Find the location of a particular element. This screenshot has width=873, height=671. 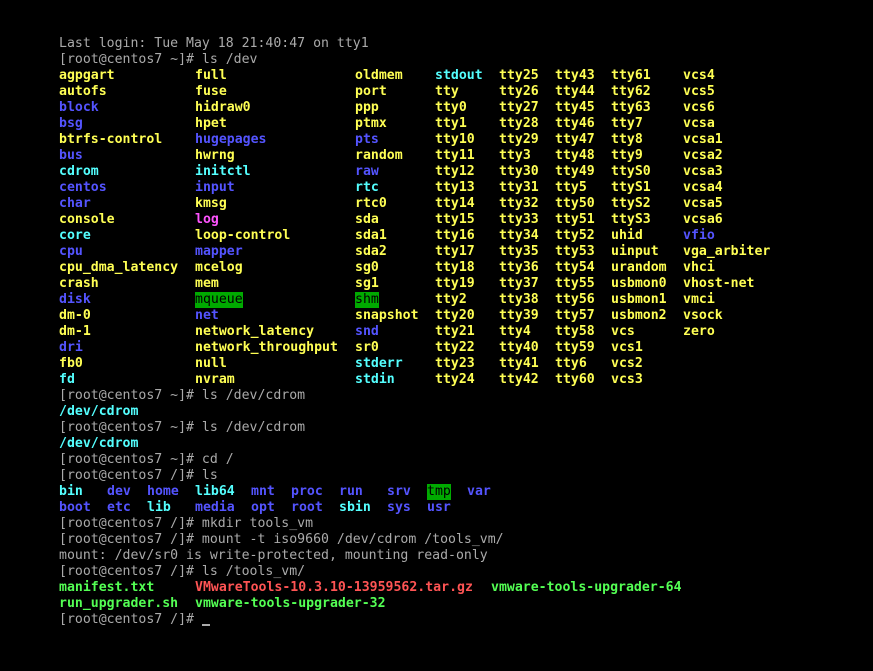

file-entry: tty45 is located at coordinates (575, 107).